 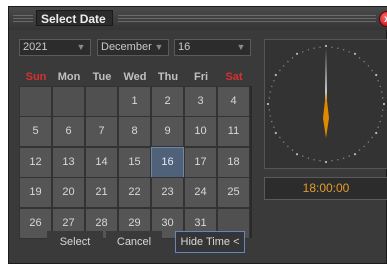 I want to click on weekday-label-wed: Wed, so click(x=135, y=77).